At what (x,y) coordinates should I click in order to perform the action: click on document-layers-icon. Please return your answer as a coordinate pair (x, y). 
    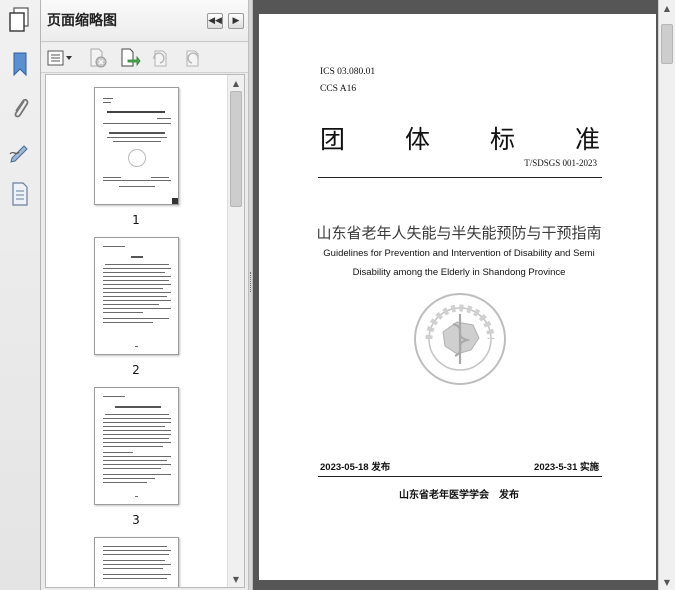
    Looking at the image, I should click on (20, 194).